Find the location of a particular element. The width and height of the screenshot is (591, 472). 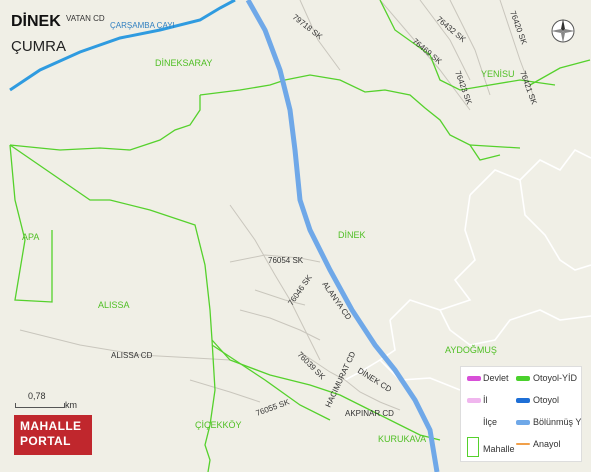

legend-label-otoyol-yid: Otoyol-YİD is located at coordinates (555, 378).